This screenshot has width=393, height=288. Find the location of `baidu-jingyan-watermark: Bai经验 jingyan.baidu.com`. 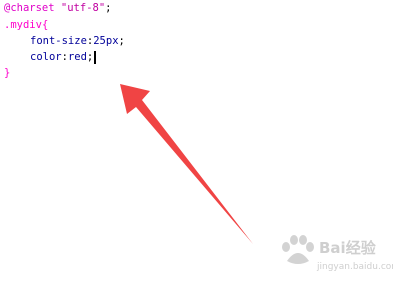

baidu-jingyan-watermark: Bai经验 jingyan.baidu.com is located at coordinates (335, 257).